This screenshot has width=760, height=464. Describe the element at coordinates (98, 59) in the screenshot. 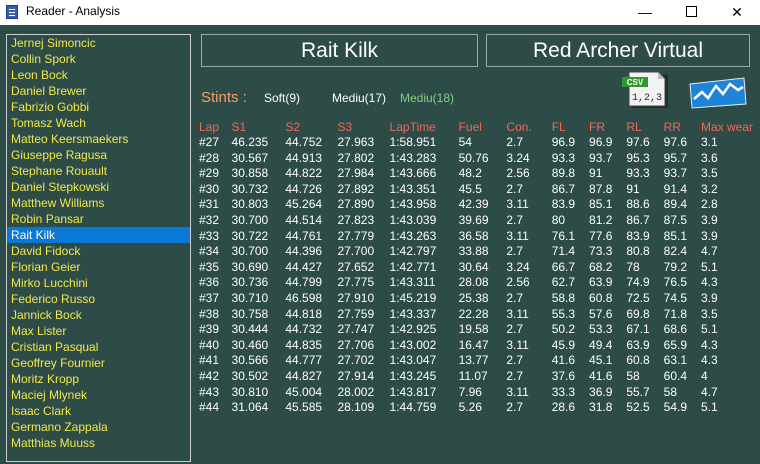

I see `driver-list-item: Collin Spork` at that location.